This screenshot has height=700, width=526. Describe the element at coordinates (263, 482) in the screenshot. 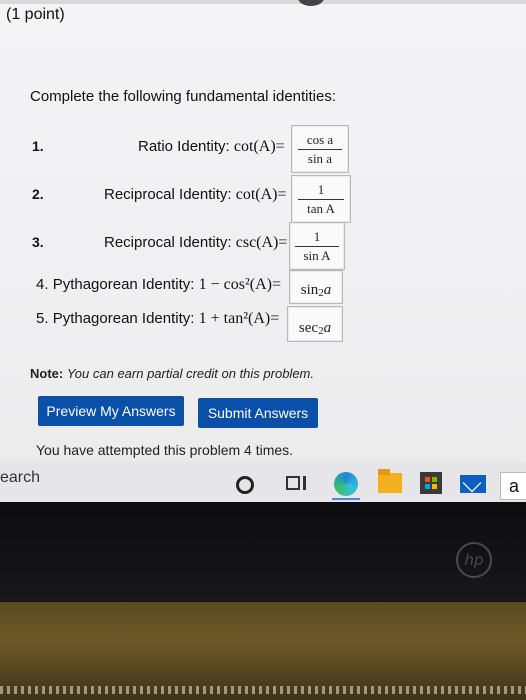

I see `windows-taskbar: earch a` at that location.